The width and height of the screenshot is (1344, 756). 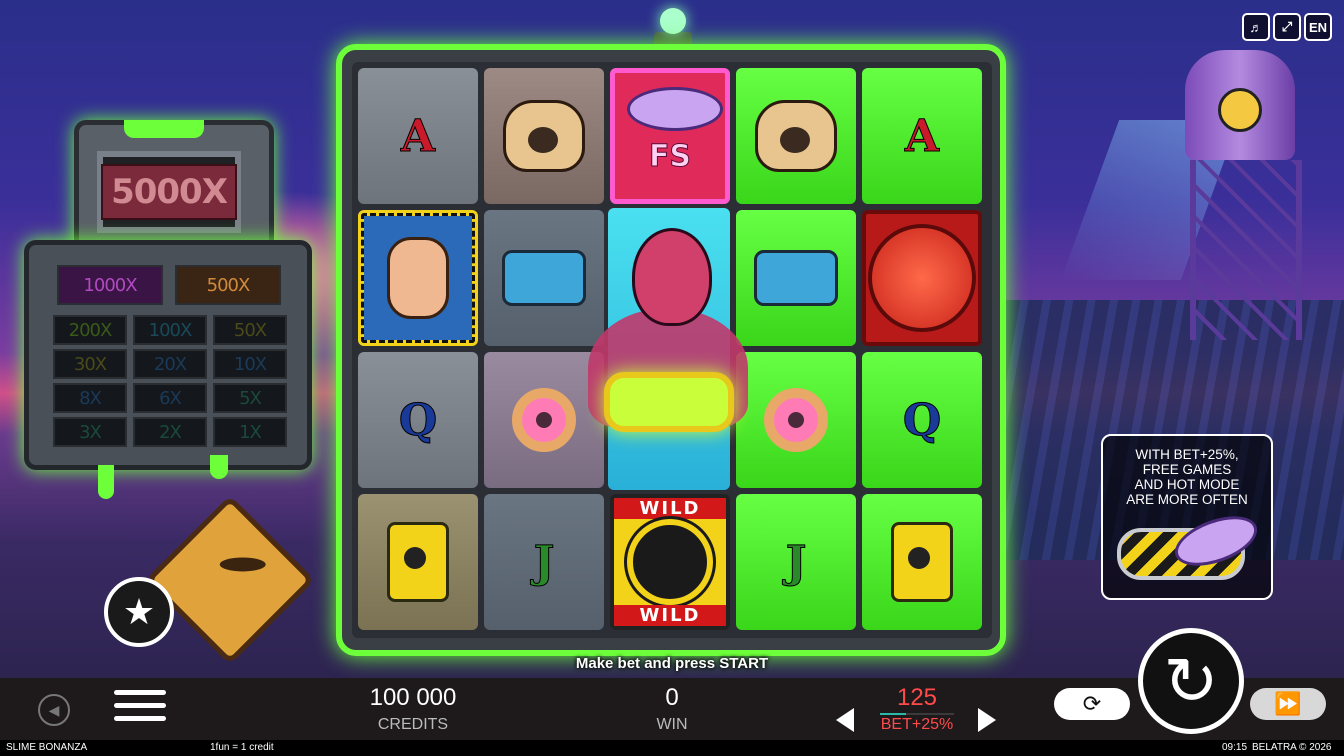 I want to click on symbol-farmer, so click(x=418, y=278).